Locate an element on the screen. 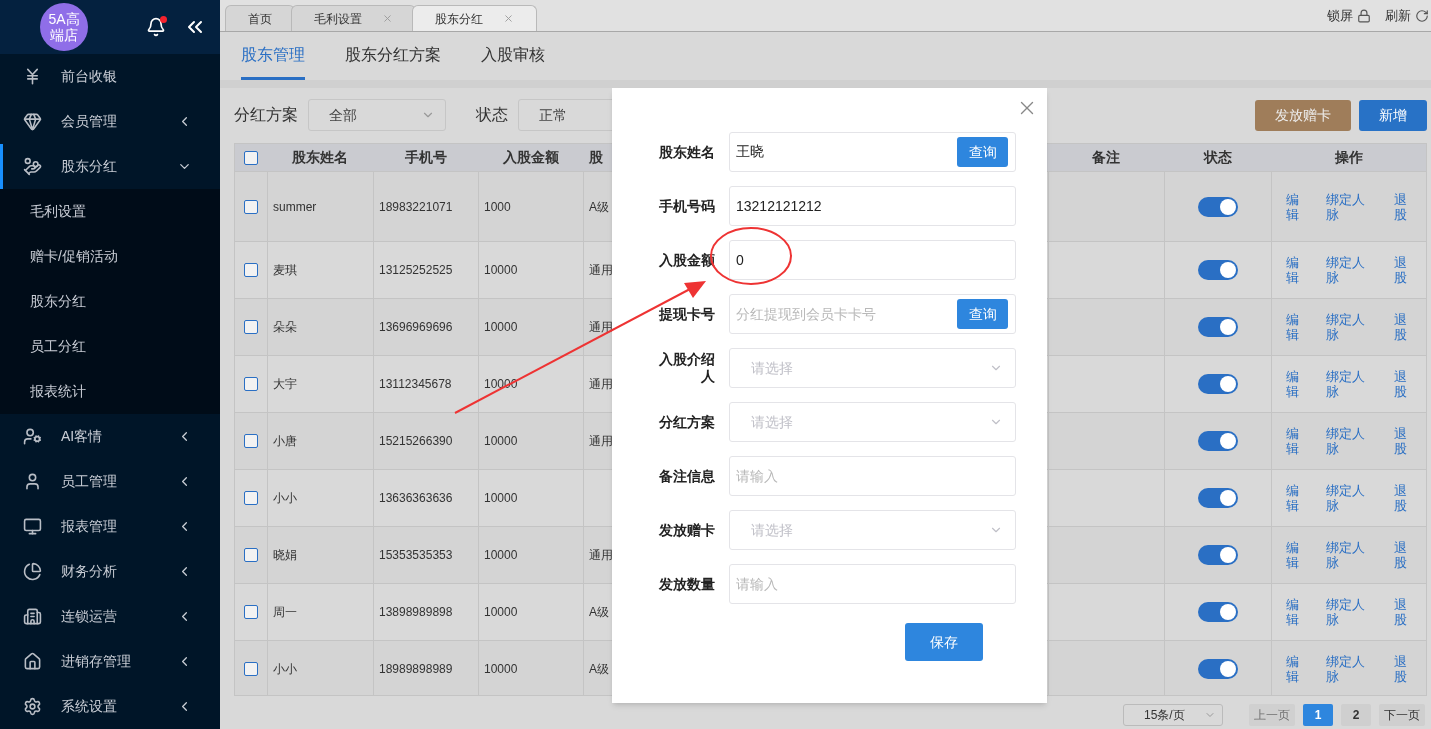 The width and height of the screenshot is (1431, 729). column-header: 操作 is located at coordinates (1348, 157).